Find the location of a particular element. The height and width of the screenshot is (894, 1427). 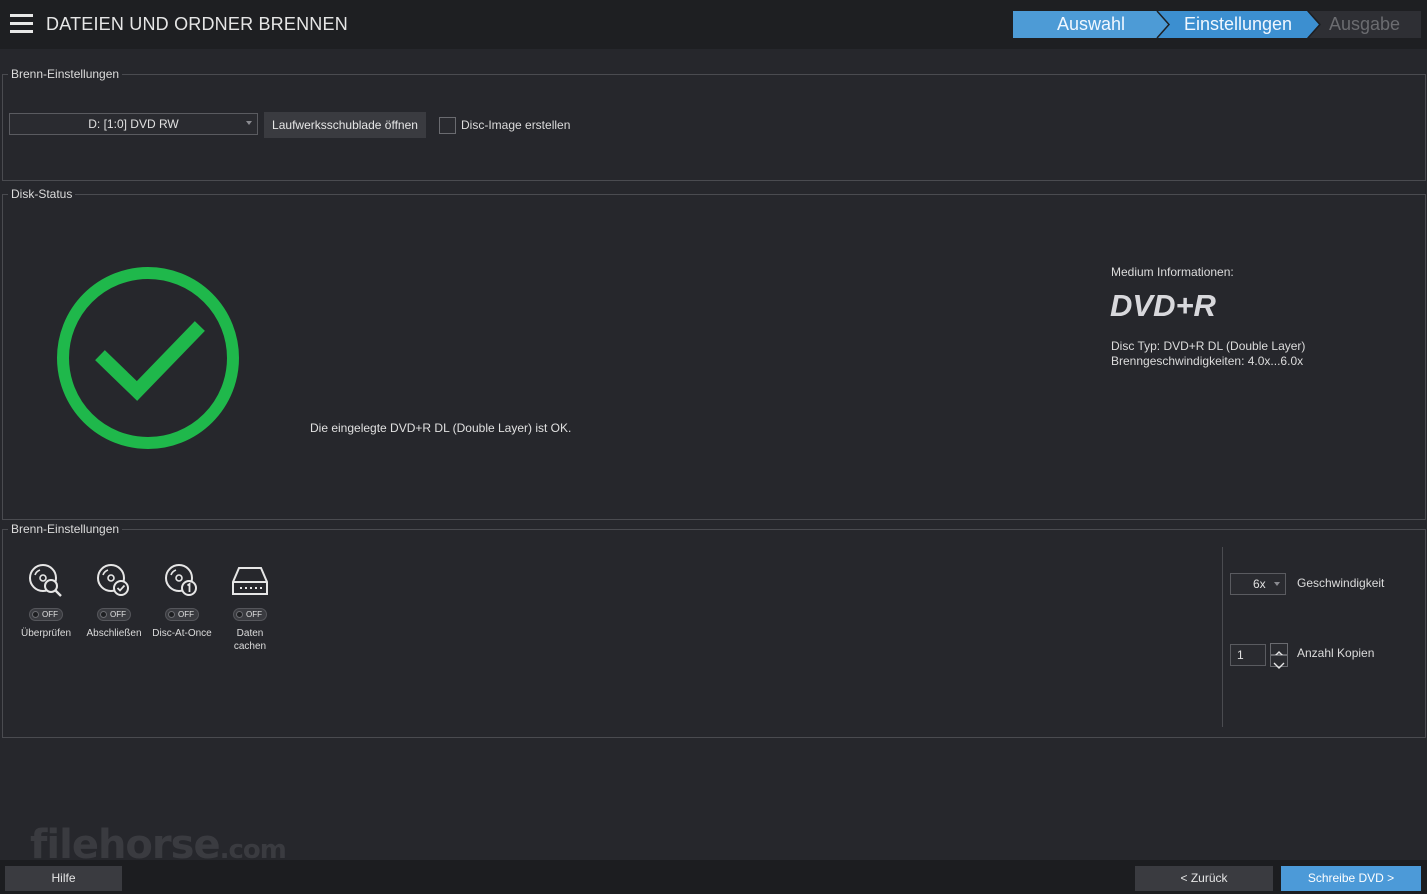

copies-stepper is located at coordinates (1279, 656).